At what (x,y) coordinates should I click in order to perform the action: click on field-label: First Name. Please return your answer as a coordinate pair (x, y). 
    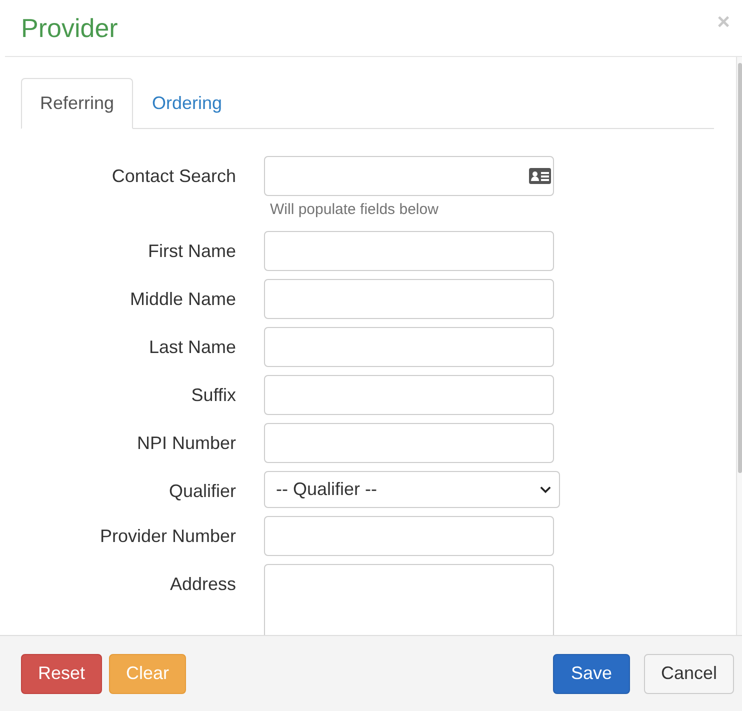
    Looking at the image, I should click on (191, 251).